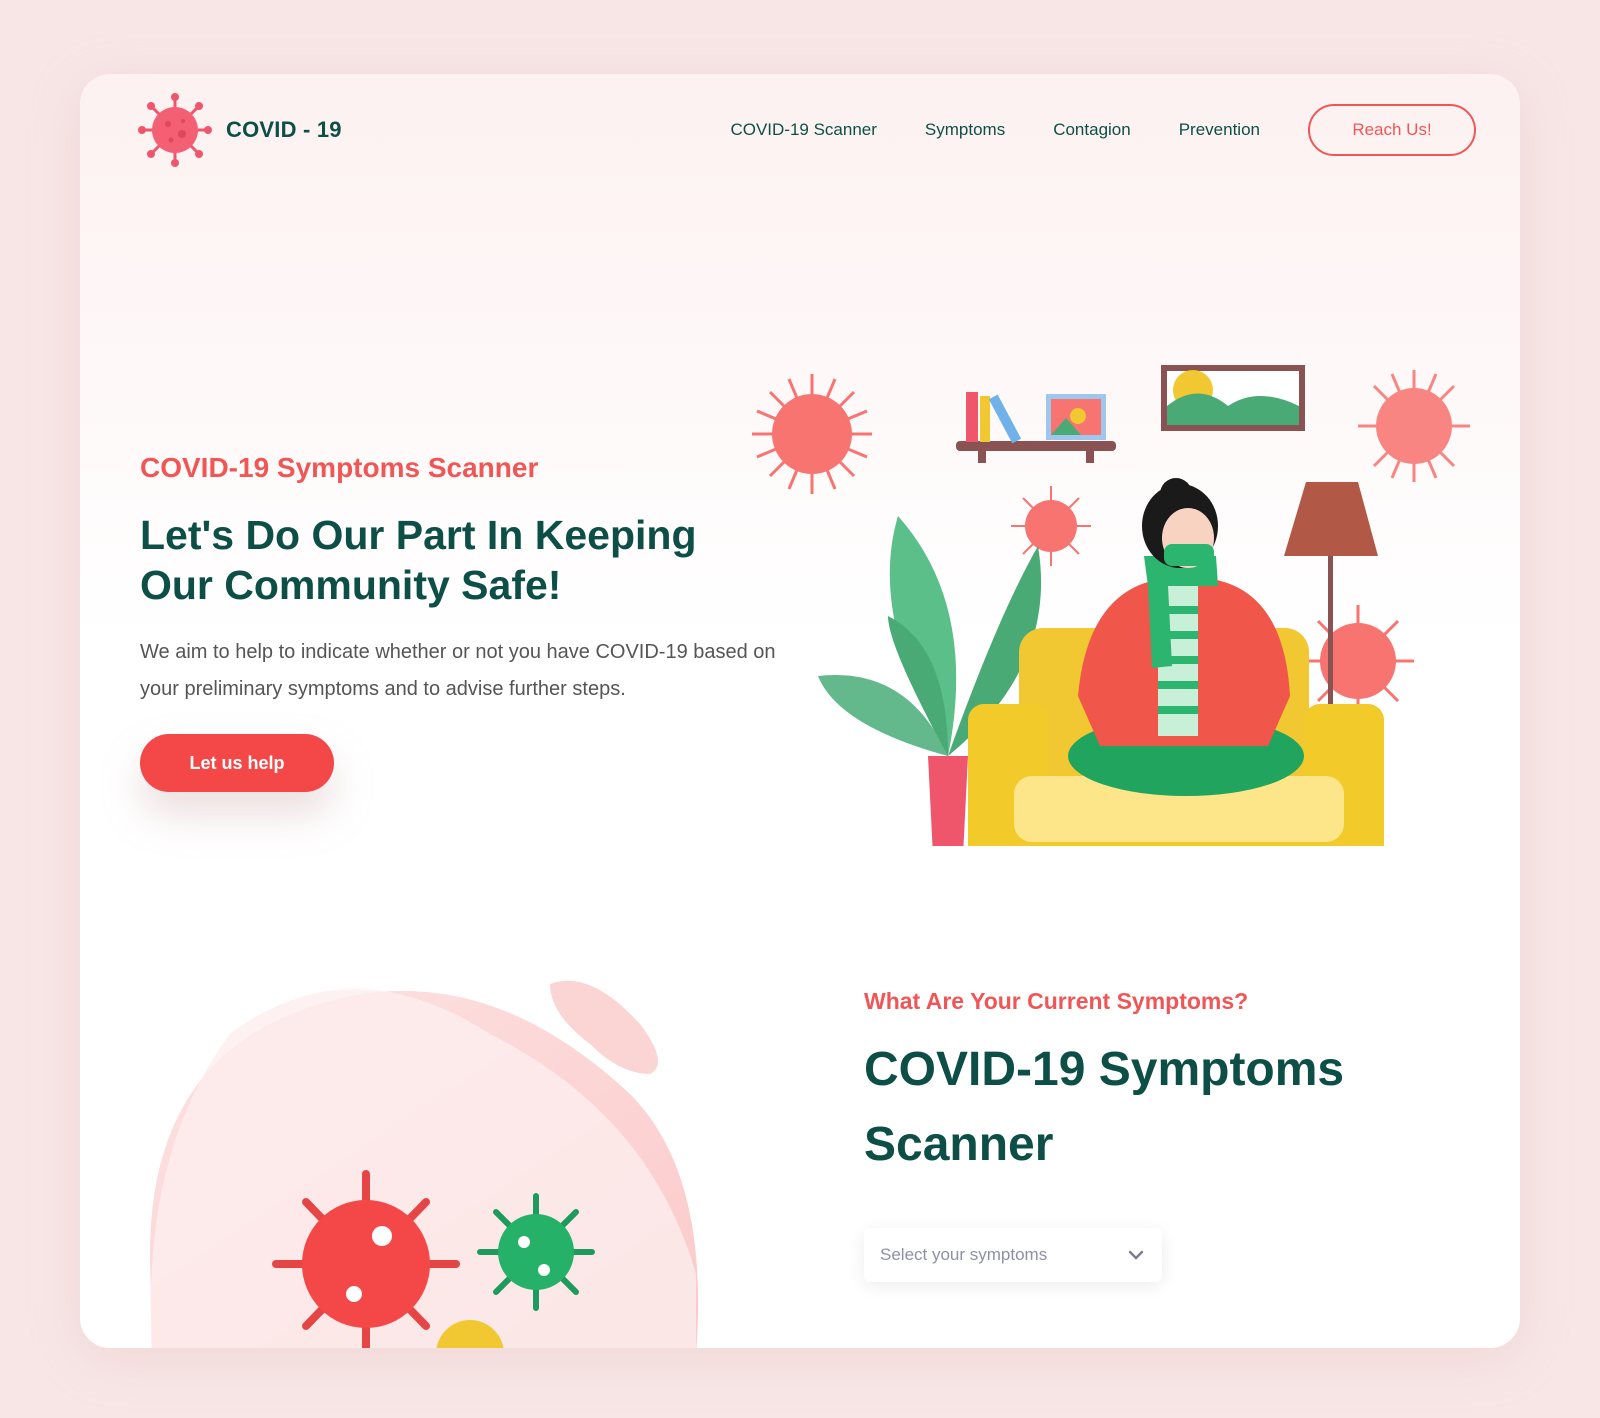 The image size is (1600, 1418). What do you see at coordinates (1392, 130) in the screenshot?
I see `reach-us-button: Reach Us!` at bounding box center [1392, 130].